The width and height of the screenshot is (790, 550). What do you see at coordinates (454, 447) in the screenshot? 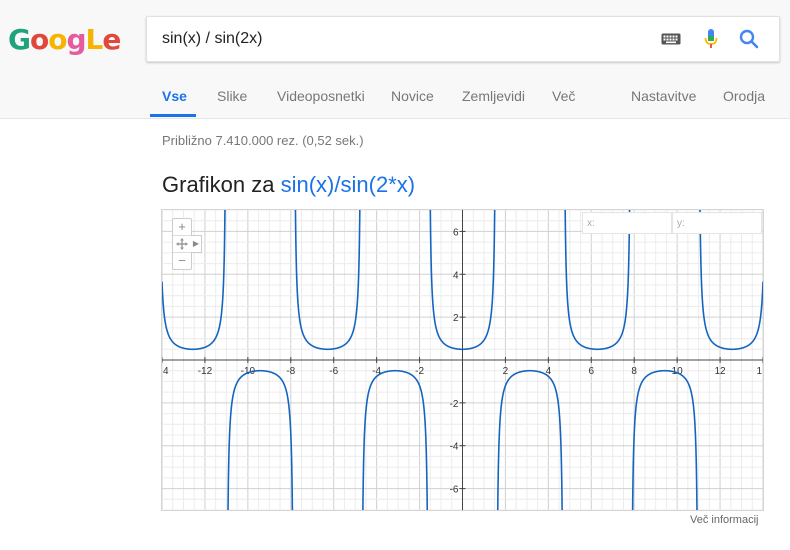
I see `y-tick-label: -4` at bounding box center [454, 447].